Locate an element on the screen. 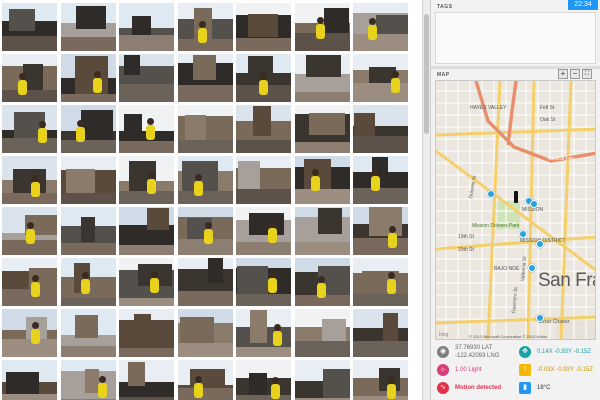 Image resolution: width=600 pixels, height=400 pixels. light-value: 1.00 Light is located at coordinates (468, 370).